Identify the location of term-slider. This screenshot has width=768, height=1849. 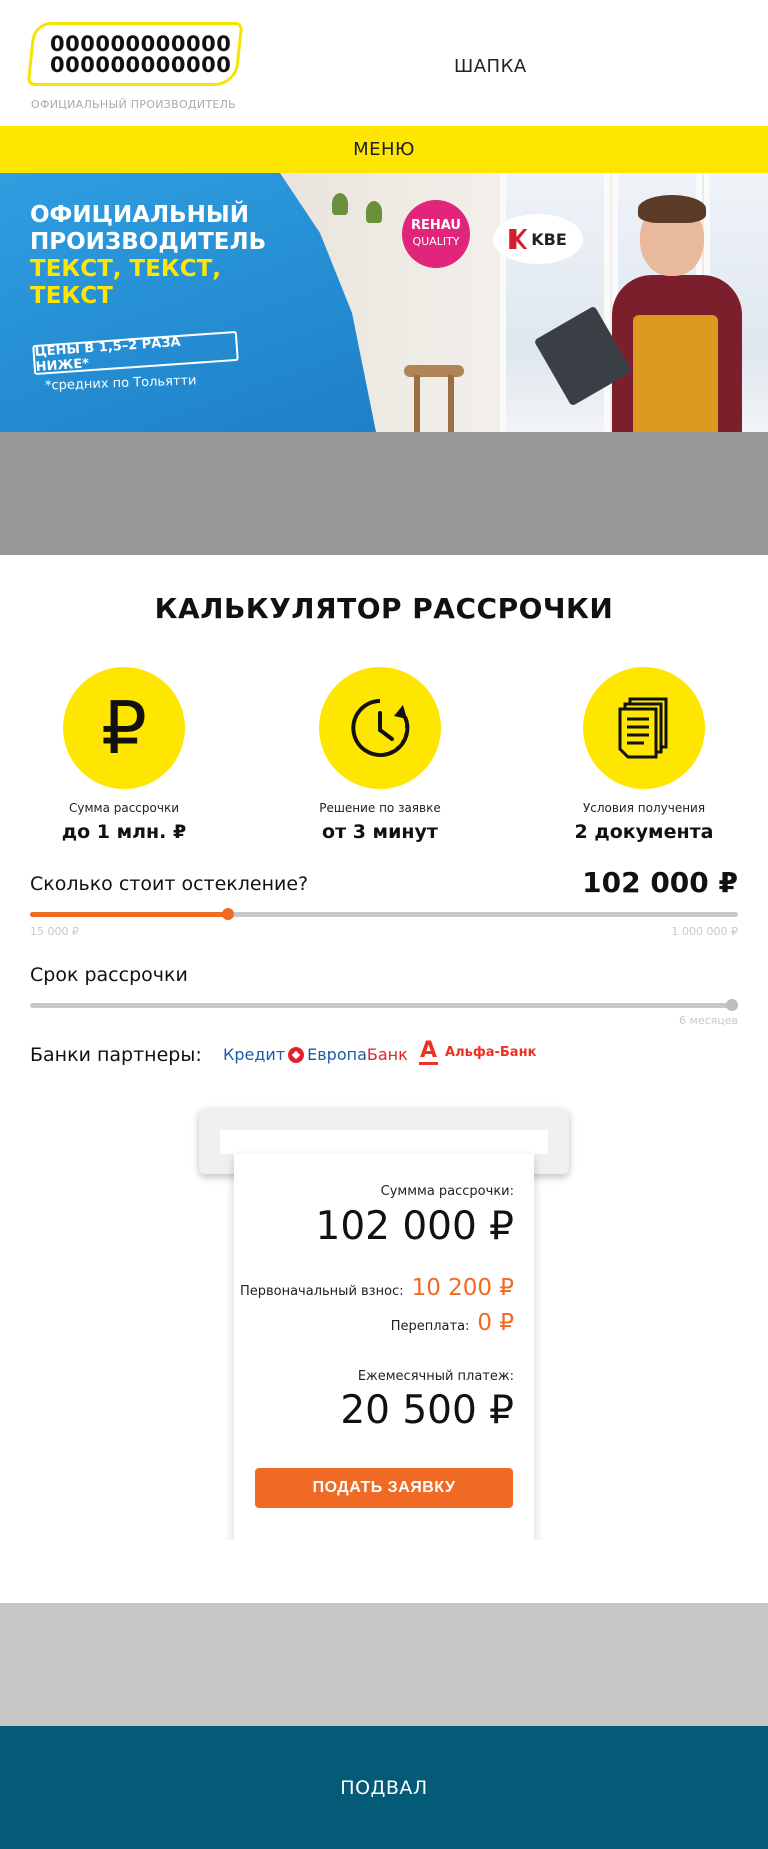
(384, 1005).